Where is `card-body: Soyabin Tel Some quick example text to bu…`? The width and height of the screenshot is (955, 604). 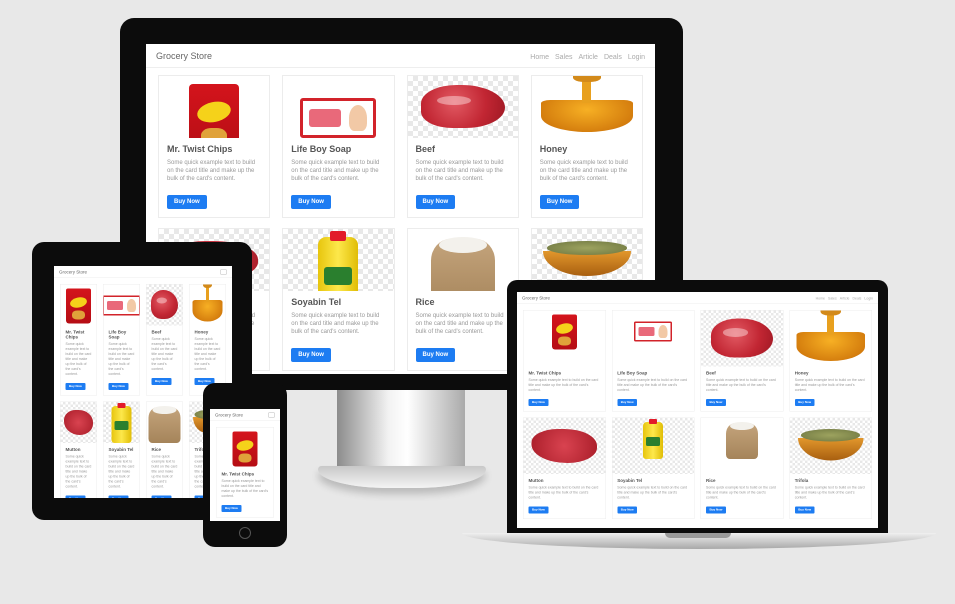
card-body: Soyabin Tel Some quick example text to bu… is located at coordinates (653, 496).